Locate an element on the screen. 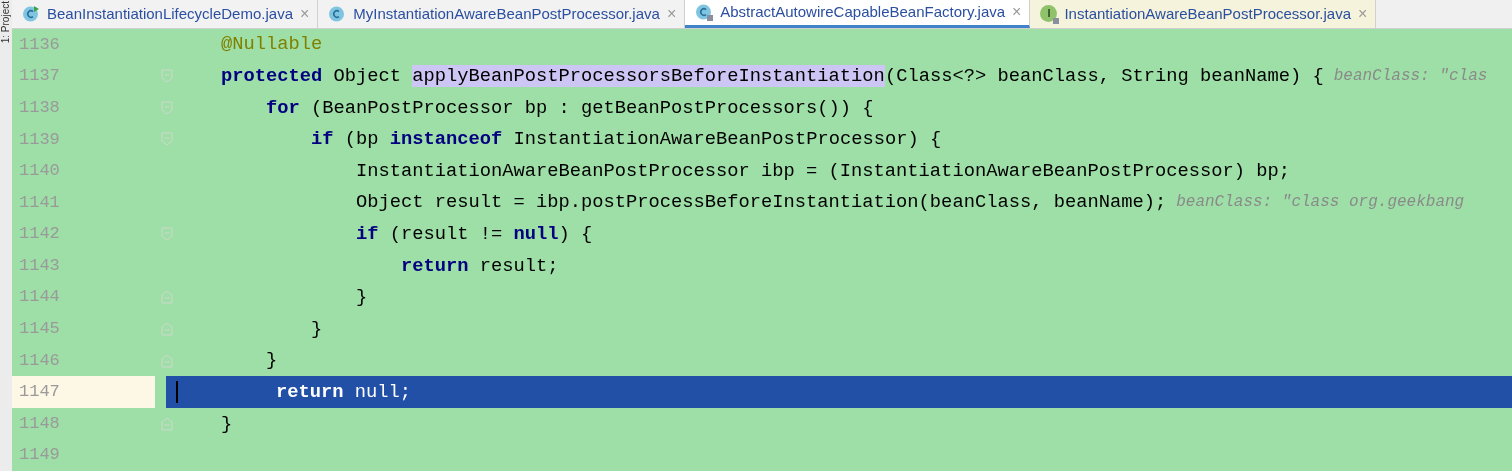  tab-label: InstantiationAwareBeanPostProcessor.java is located at coordinates (1207, 13).